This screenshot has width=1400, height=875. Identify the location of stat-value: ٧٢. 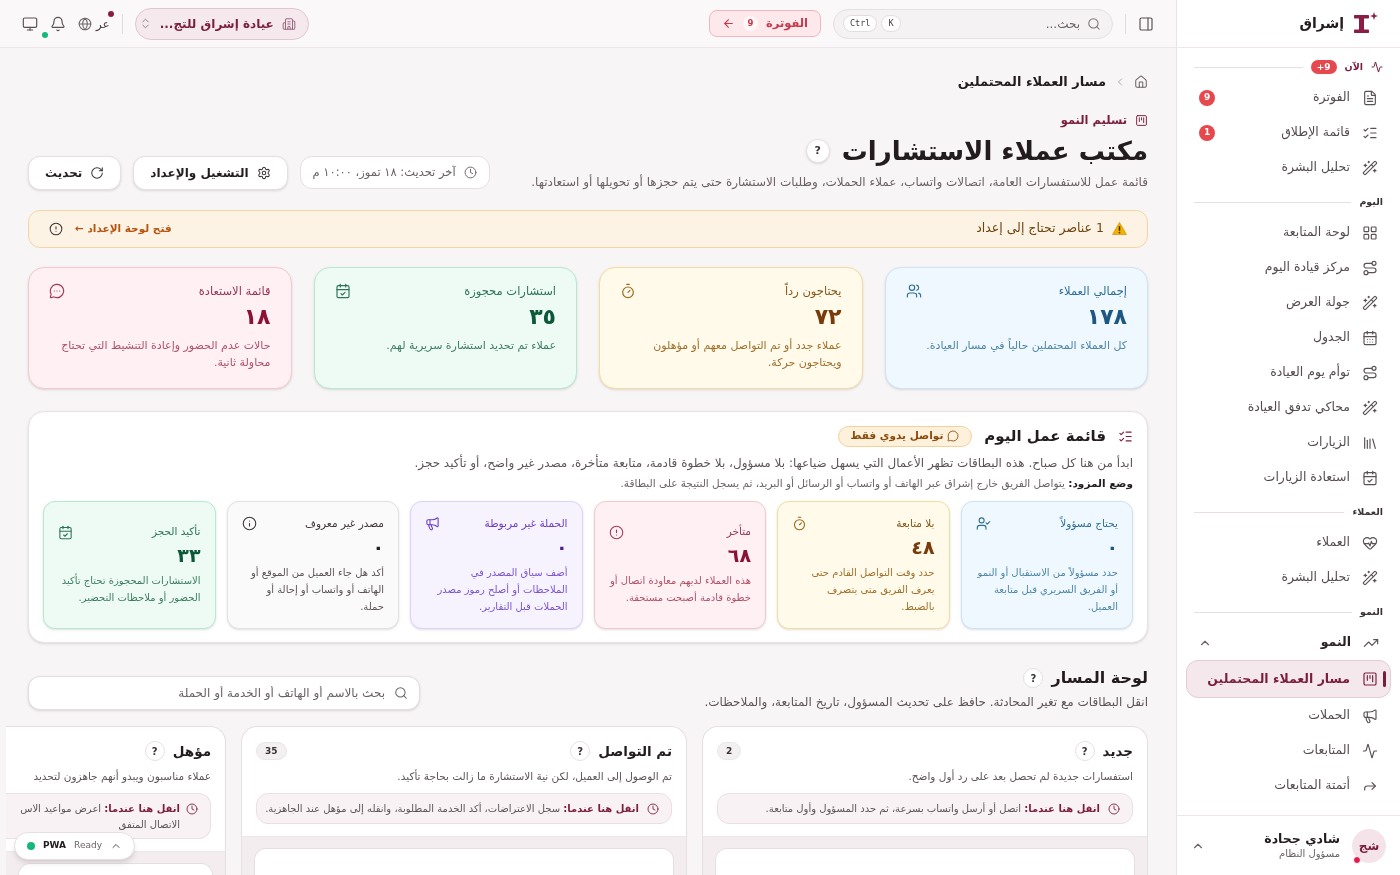
(827, 317).